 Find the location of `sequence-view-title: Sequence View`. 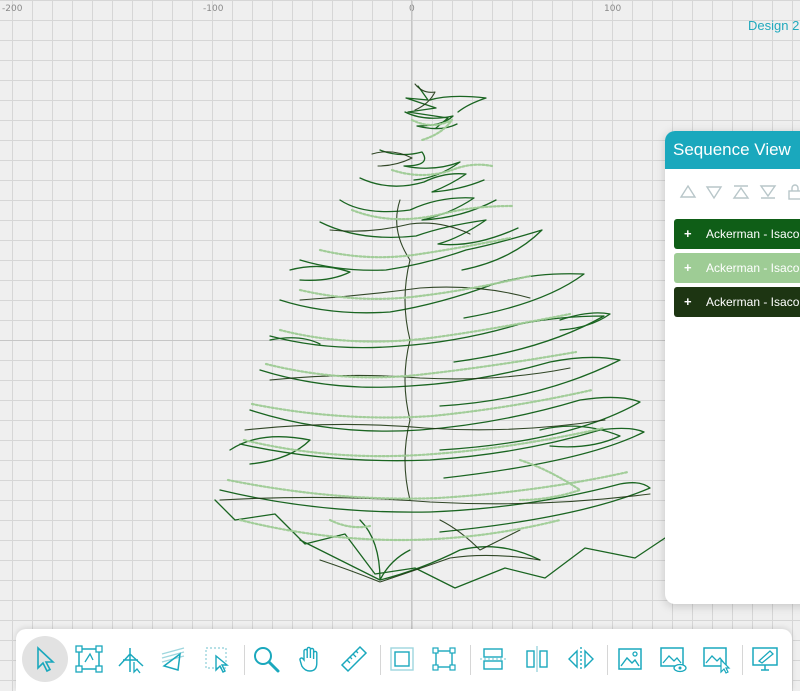

sequence-view-title: Sequence View is located at coordinates (732, 150).